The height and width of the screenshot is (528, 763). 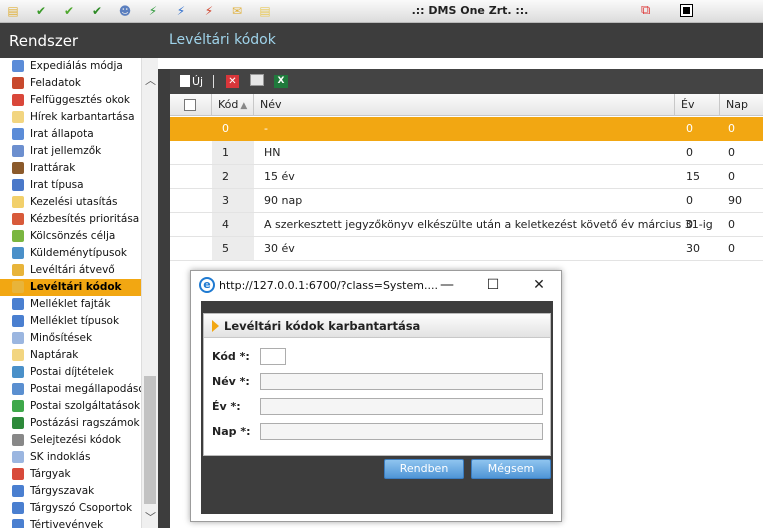 I want to click on sidebar-title: Rendszer, so click(x=79, y=40).